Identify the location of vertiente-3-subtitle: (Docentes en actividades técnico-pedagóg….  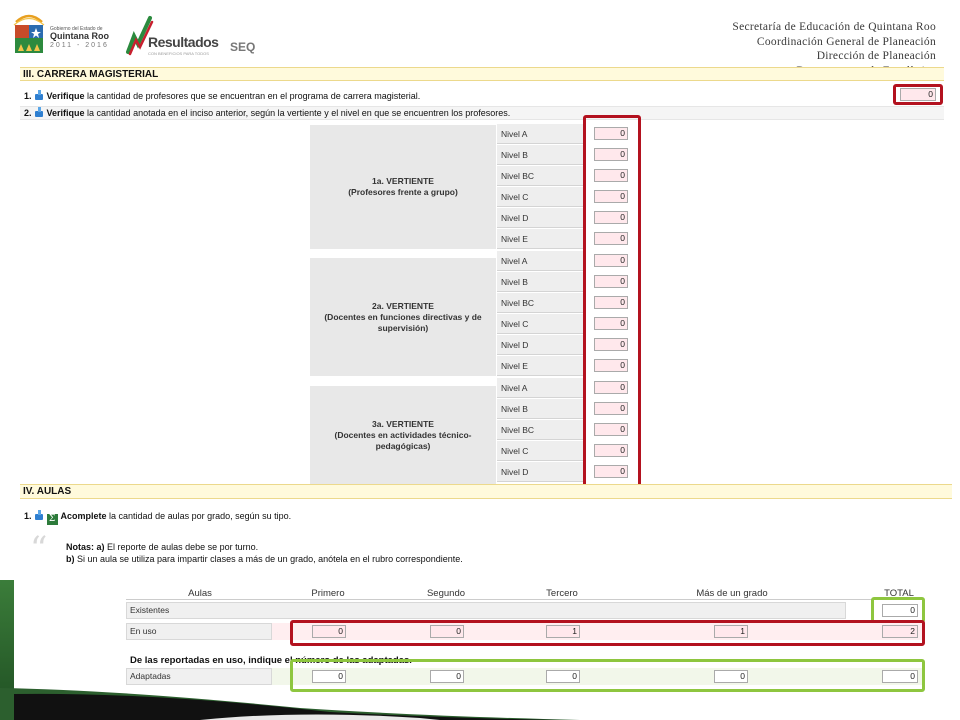
(403, 440).